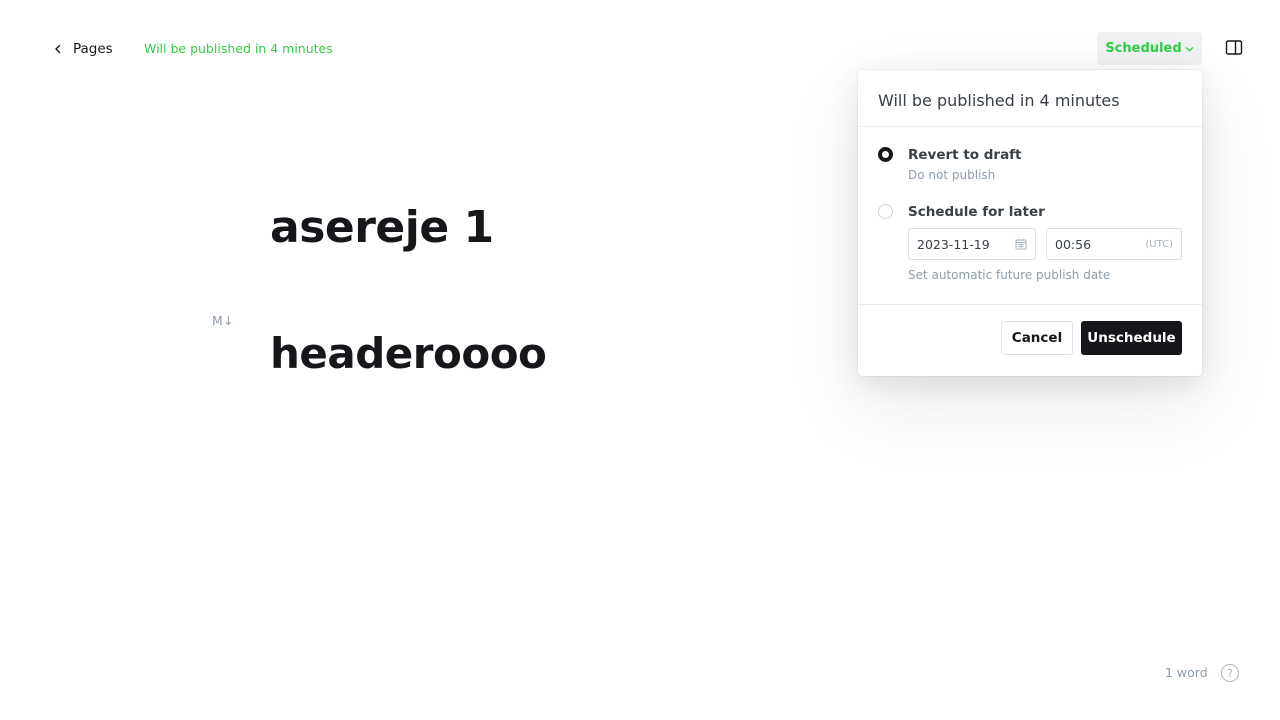 This screenshot has width=1280, height=720. I want to click on unschedule-button: Unschedule, so click(1131, 338).